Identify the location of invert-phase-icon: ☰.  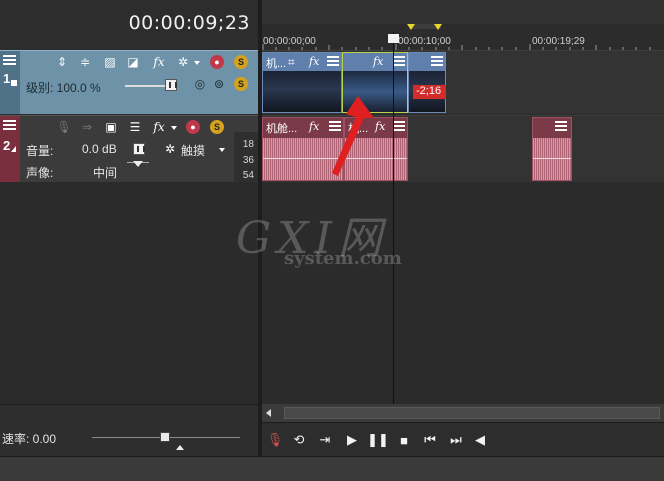
(135, 127).